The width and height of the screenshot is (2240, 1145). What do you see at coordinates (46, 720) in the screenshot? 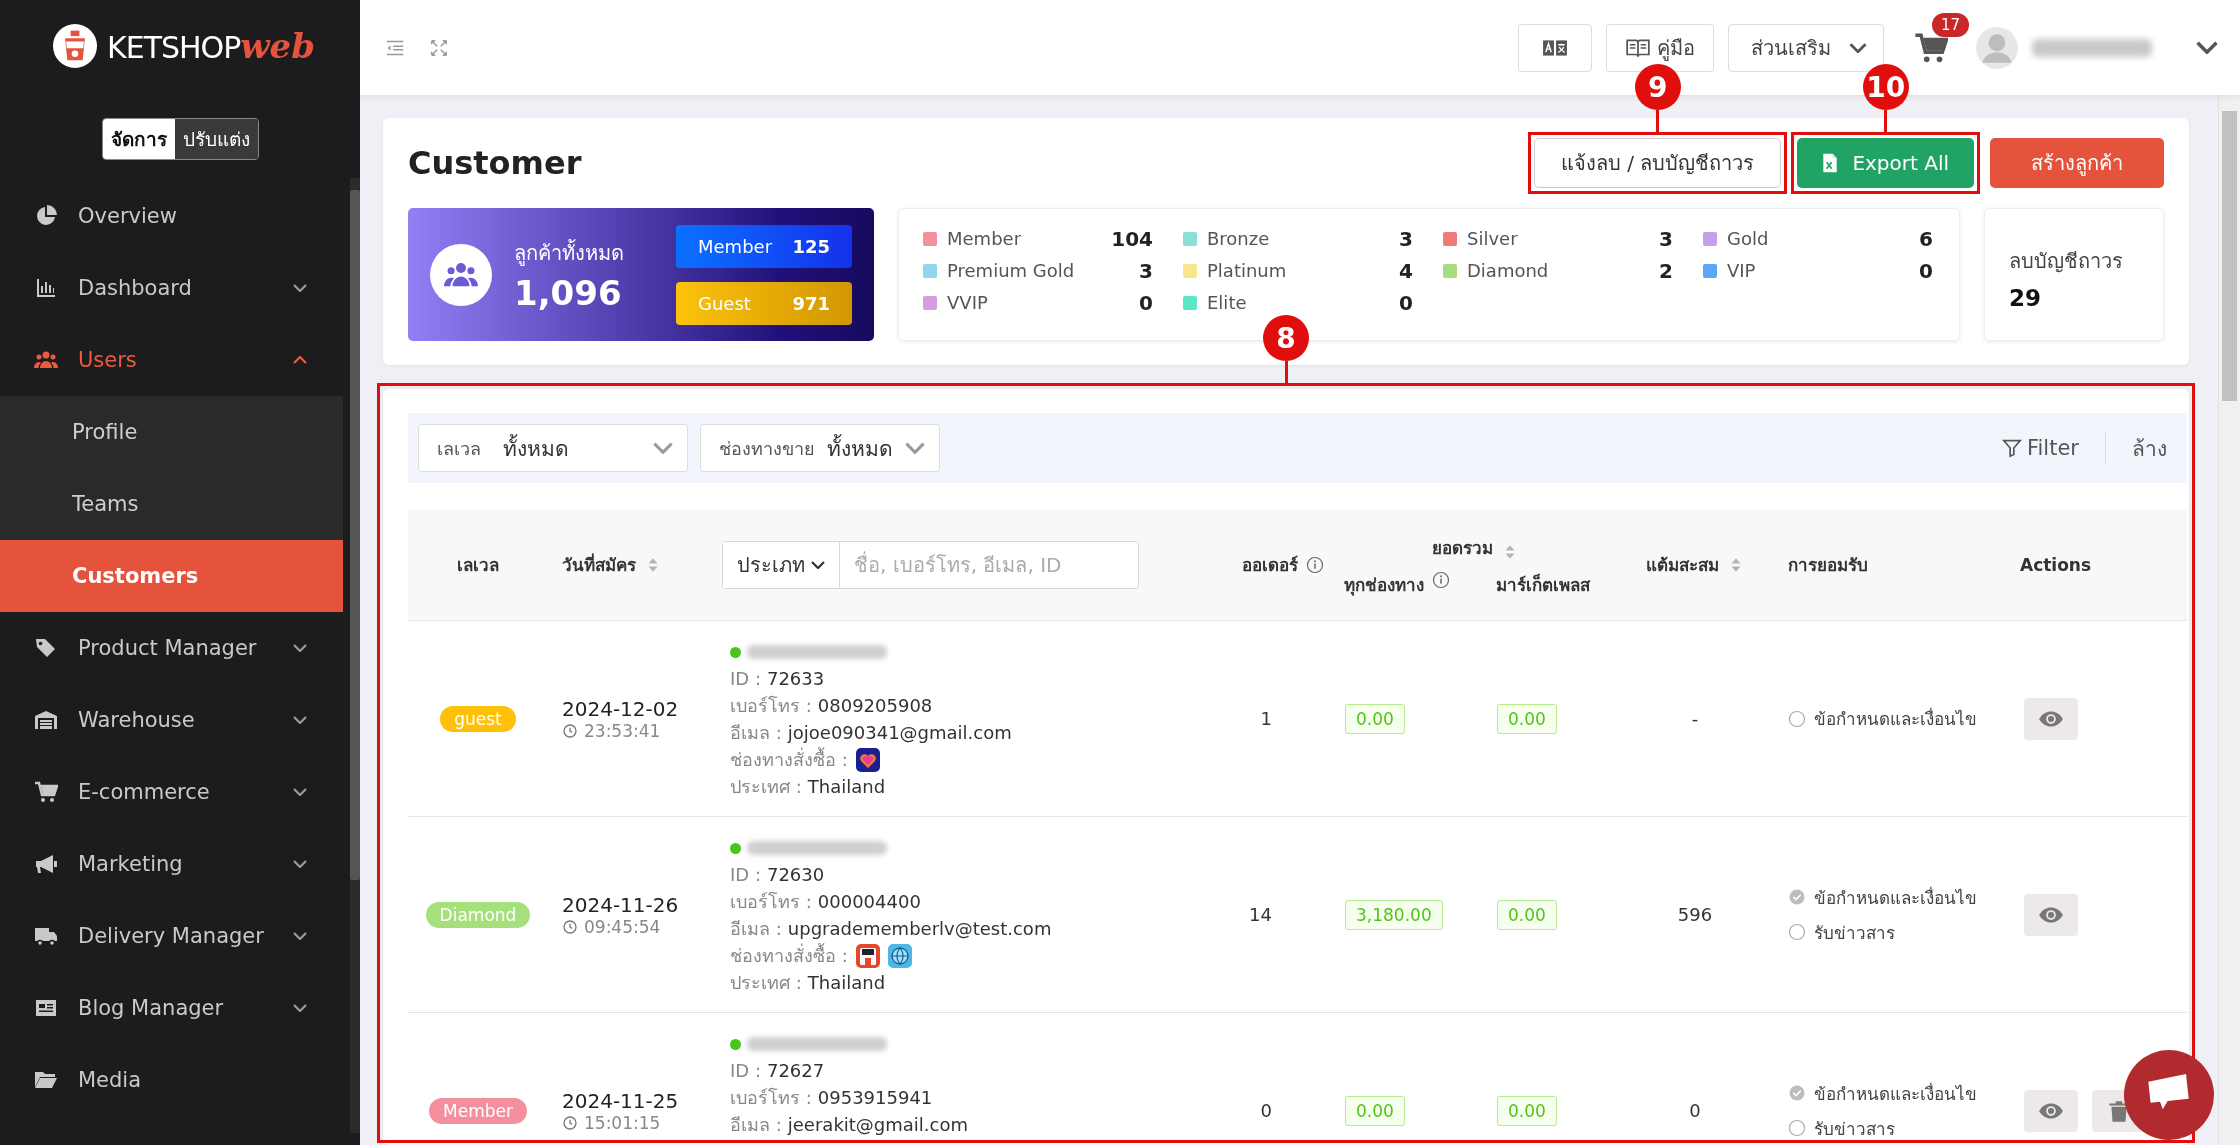
I see `warehouse-icon` at bounding box center [46, 720].